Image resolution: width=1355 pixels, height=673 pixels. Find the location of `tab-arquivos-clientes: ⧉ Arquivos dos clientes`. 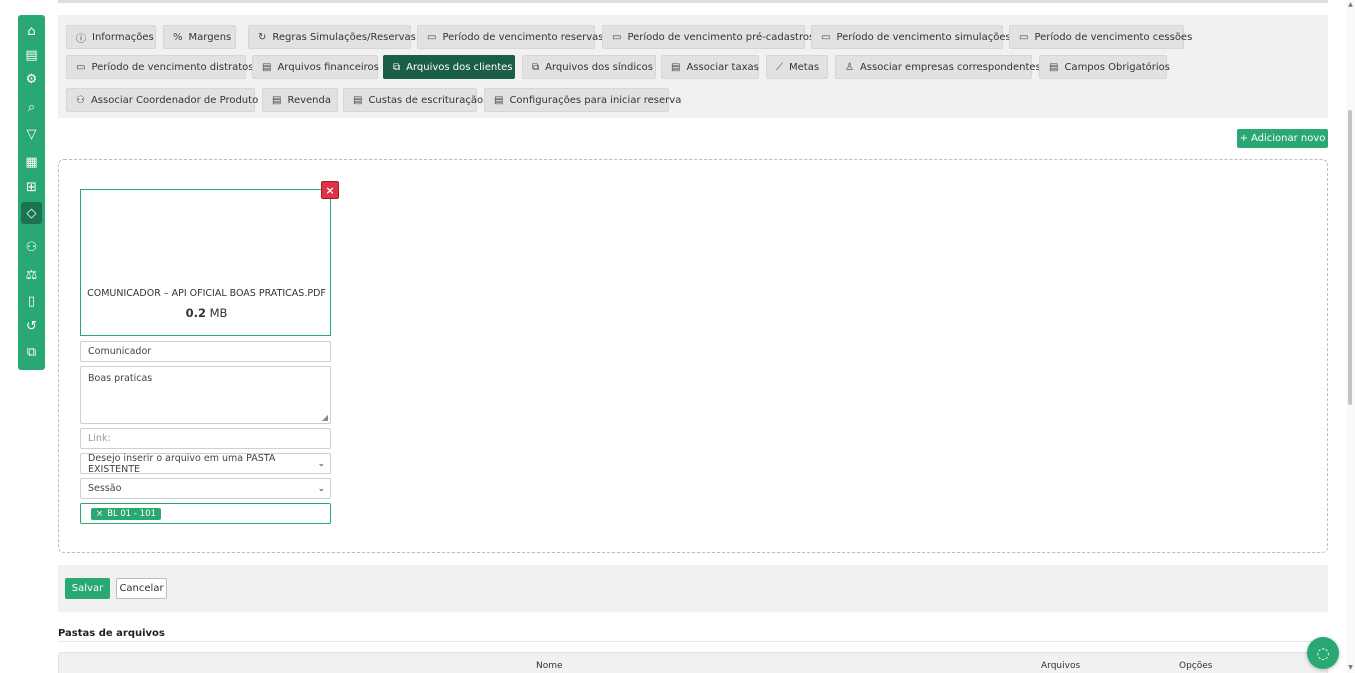

tab-arquivos-clientes: ⧉ Arquivos dos clientes is located at coordinates (449, 67).